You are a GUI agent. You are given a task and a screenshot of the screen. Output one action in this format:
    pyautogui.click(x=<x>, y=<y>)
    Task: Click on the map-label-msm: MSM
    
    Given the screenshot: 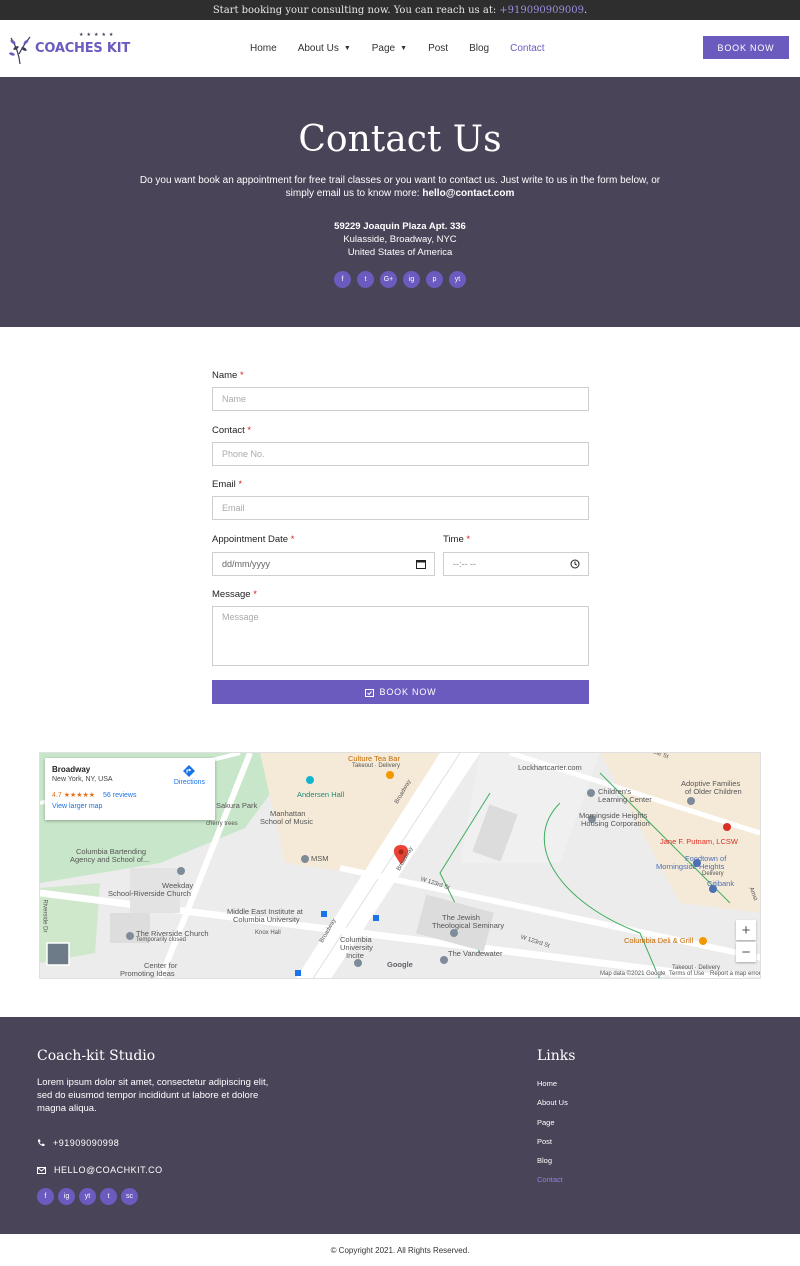 What is the action you would take?
    pyautogui.click(x=320, y=858)
    